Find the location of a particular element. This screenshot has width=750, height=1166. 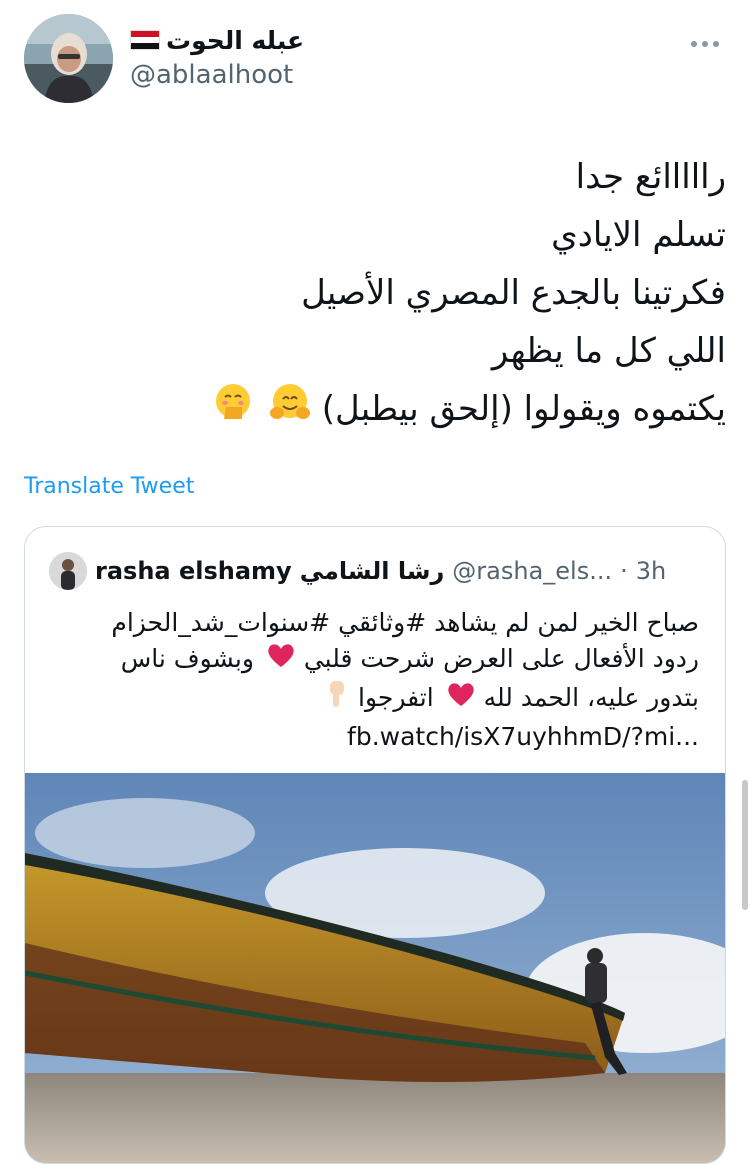

quoted-line-text: بتدور عليه، الحمد لله is located at coordinates (591, 697).